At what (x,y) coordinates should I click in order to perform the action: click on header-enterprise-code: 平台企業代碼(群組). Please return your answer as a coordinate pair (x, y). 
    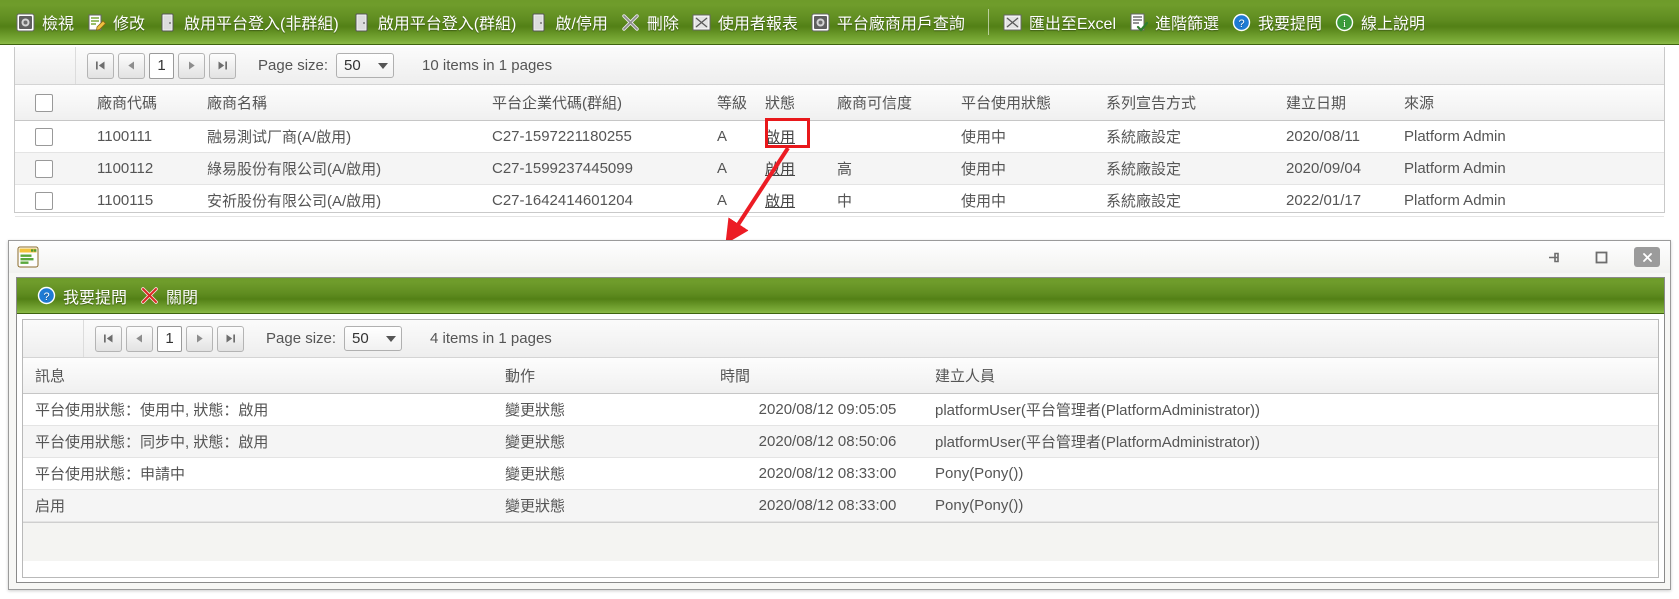
    Looking at the image, I should click on (604, 103).